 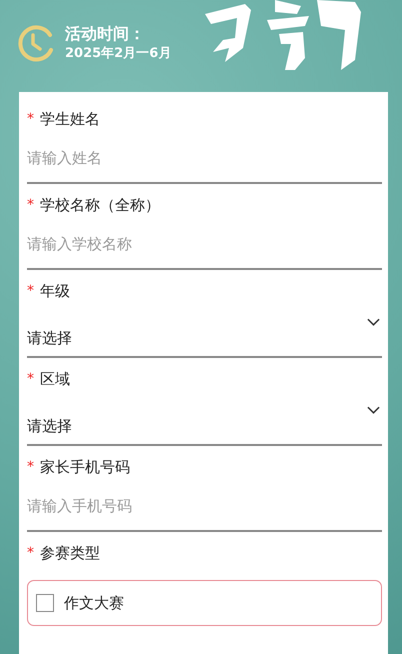 What do you see at coordinates (204, 507) in the screenshot?
I see `input-field: 请输入手机号码` at bounding box center [204, 507].